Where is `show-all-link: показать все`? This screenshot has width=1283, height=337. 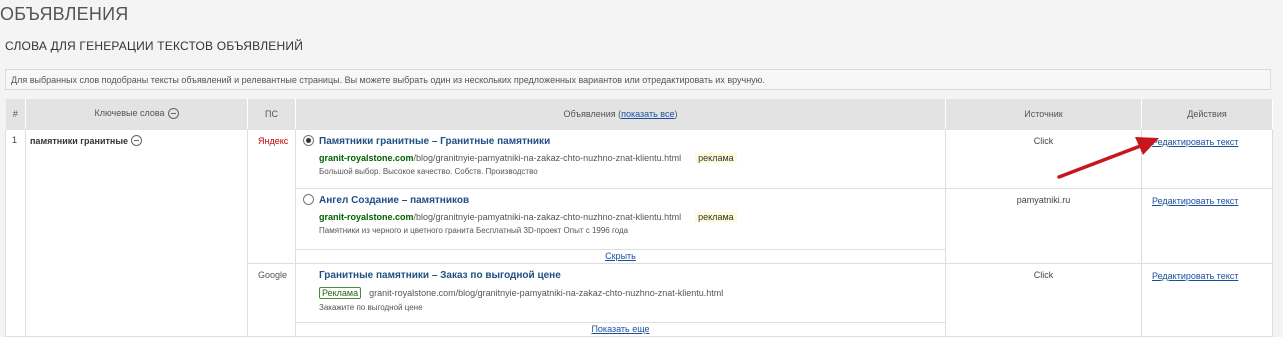
show-all-link: показать все is located at coordinates (647, 114).